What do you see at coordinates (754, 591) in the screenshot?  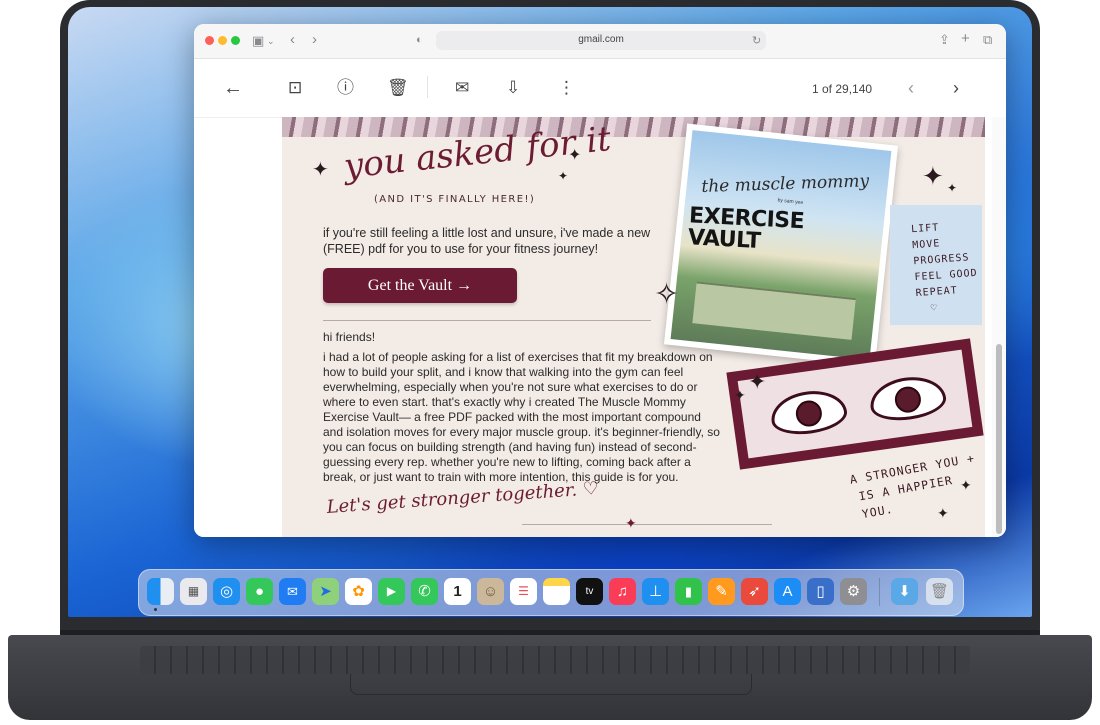 I see `rocket-icon: ➶` at bounding box center [754, 591].